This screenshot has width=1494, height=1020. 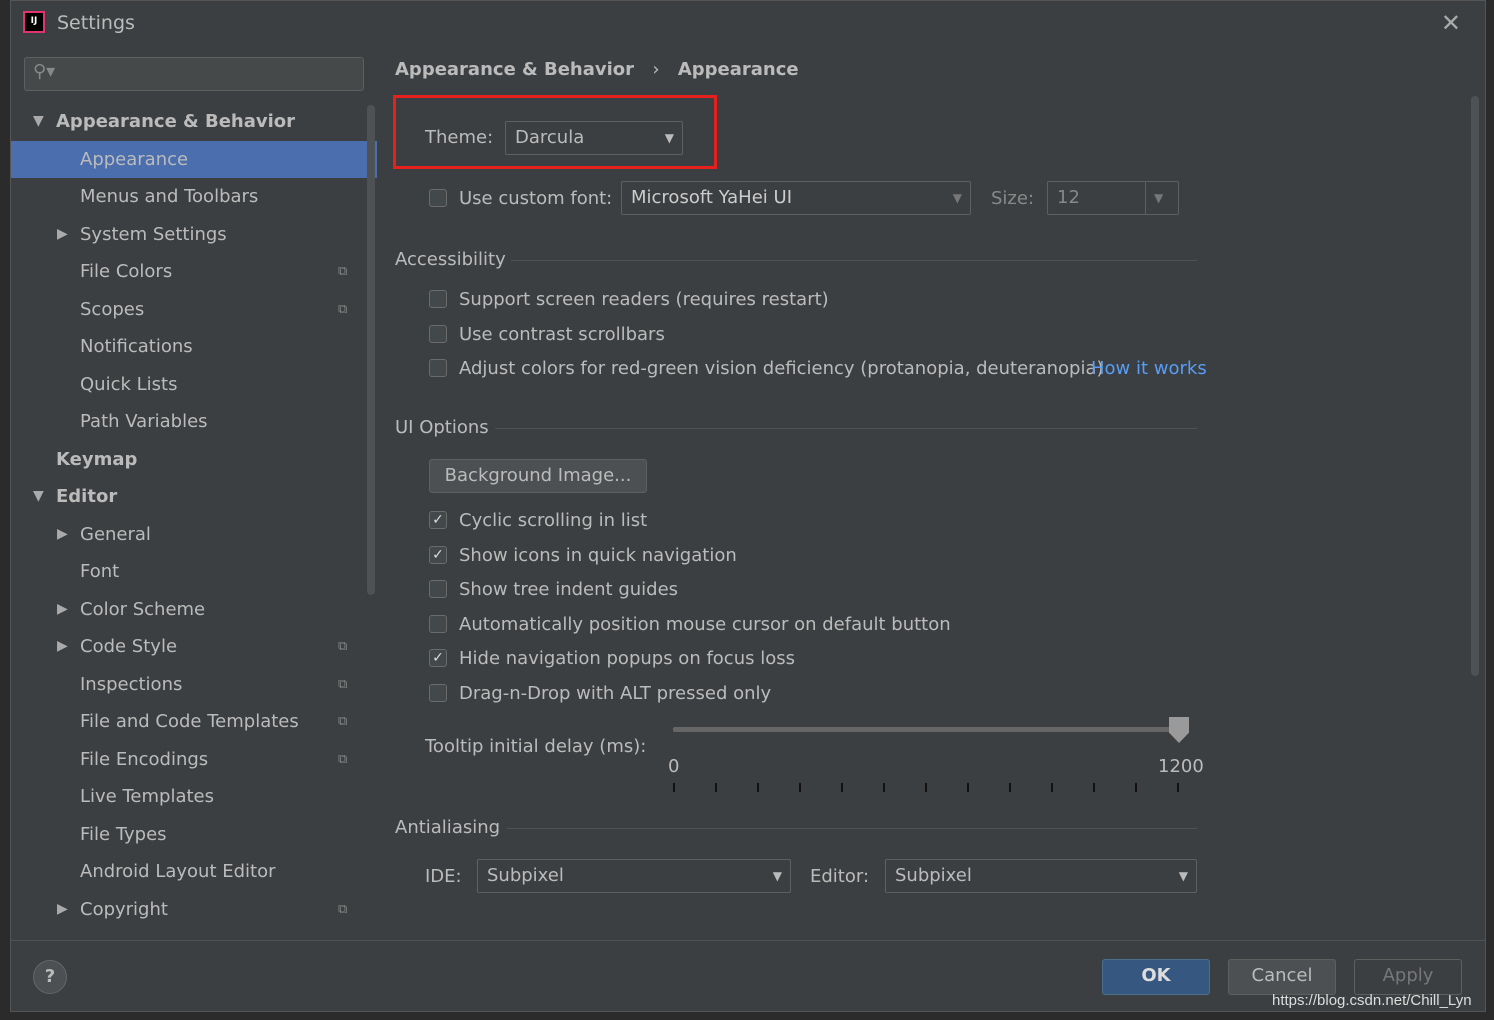 What do you see at coordinates (144, 421) in the screenshot?
I see `sidebar-item-label: Path Variables` at bounding box center [144, 421].